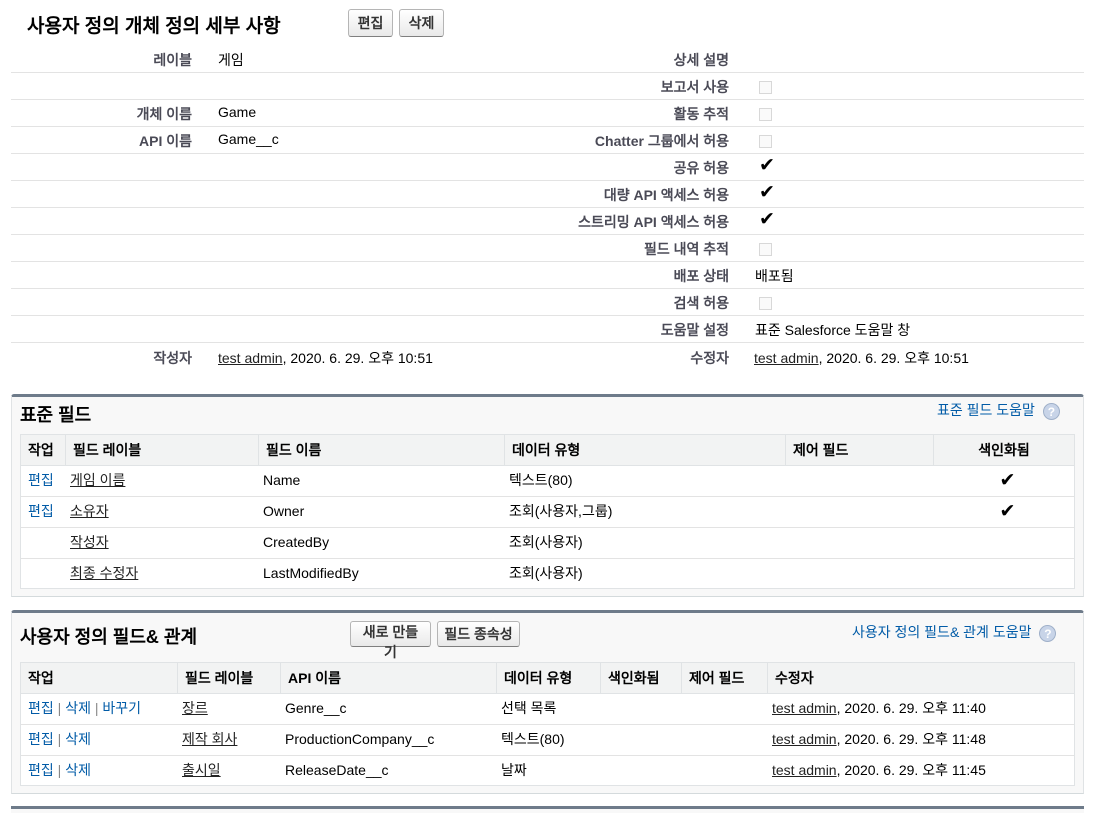  Describe the element at coordinates (767, 165) in the screenshot. I see `allow-sharing-check-icon: ✔` at that location.